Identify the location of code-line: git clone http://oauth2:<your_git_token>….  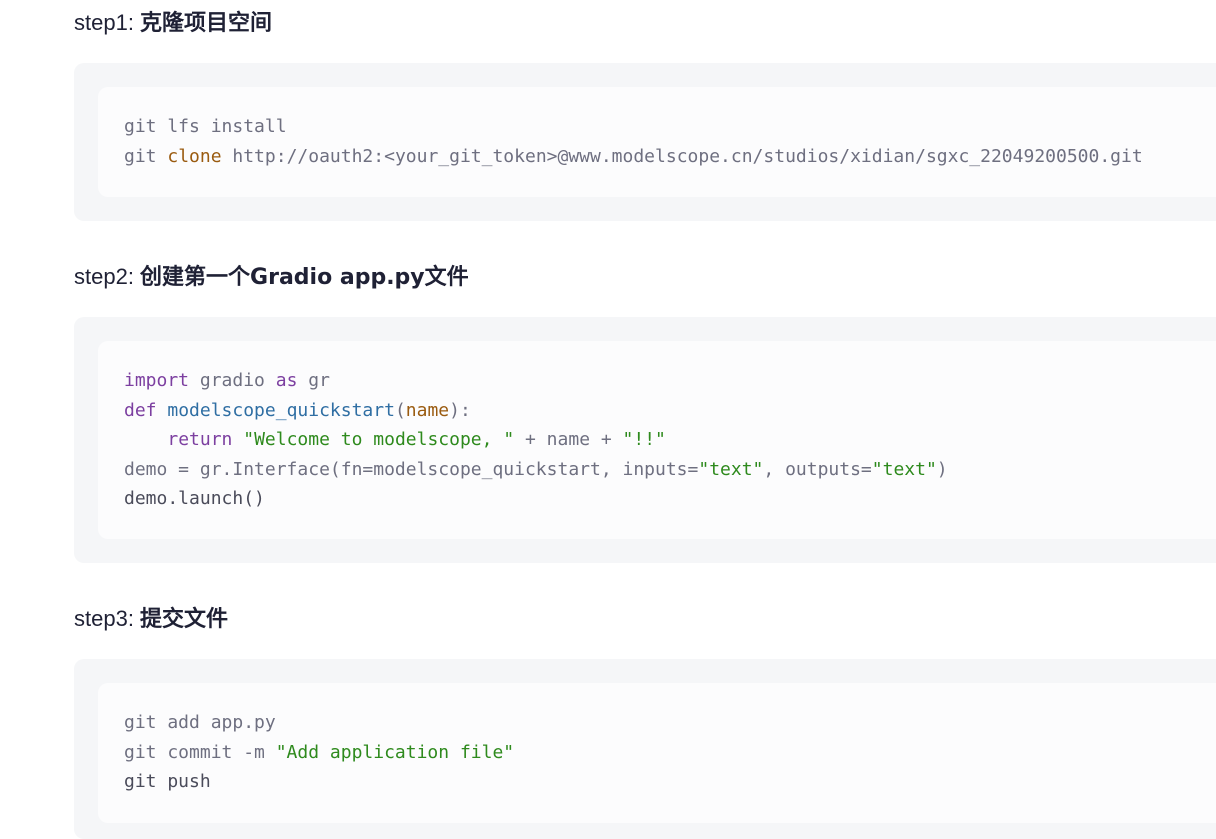
(633, 157).